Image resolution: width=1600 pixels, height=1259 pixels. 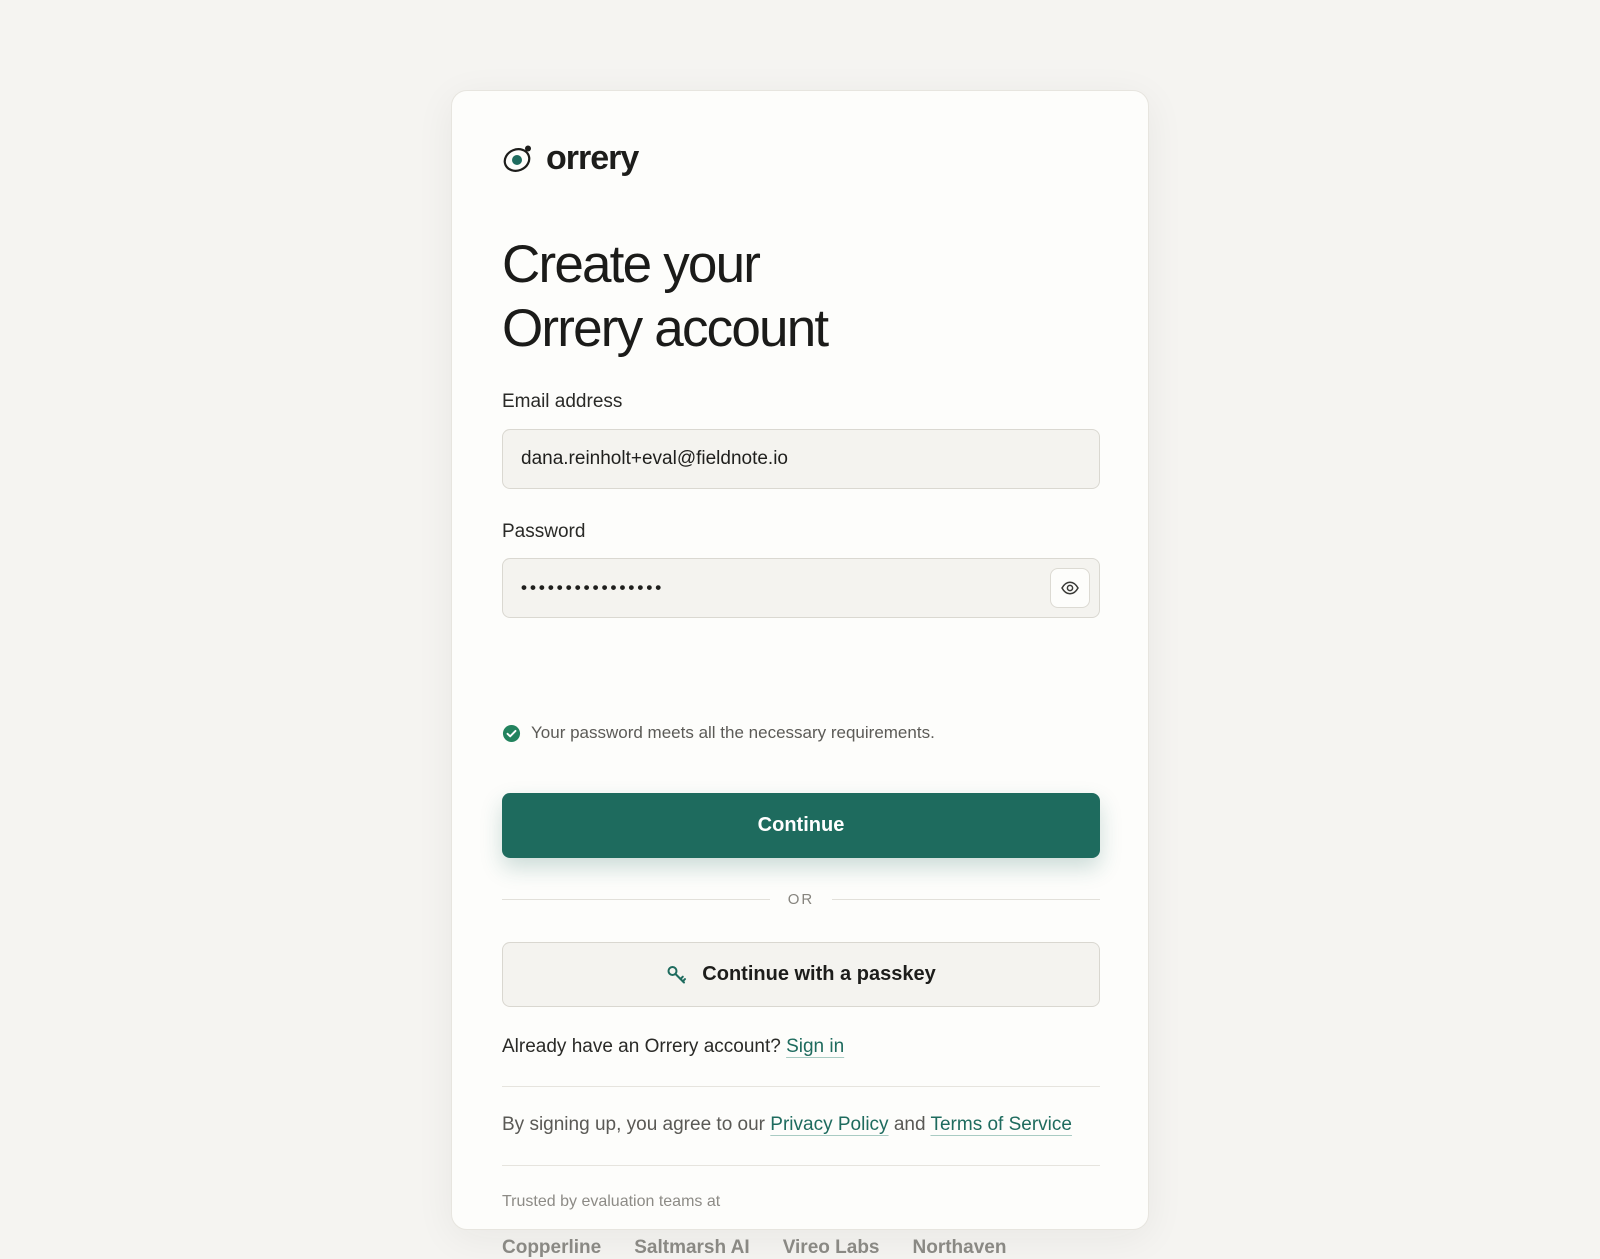 I want to click on signin-row: Already have an Orrery account? Sign in, so click(x=673, y=1047).